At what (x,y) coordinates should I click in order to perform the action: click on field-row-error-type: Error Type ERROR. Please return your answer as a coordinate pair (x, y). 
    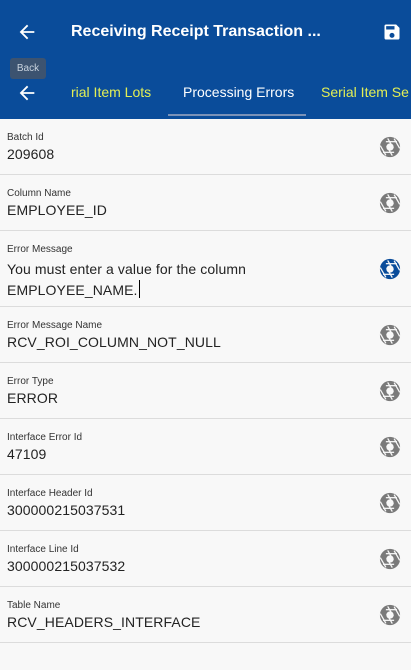
    Looking at the image, I should click on (205, 391).